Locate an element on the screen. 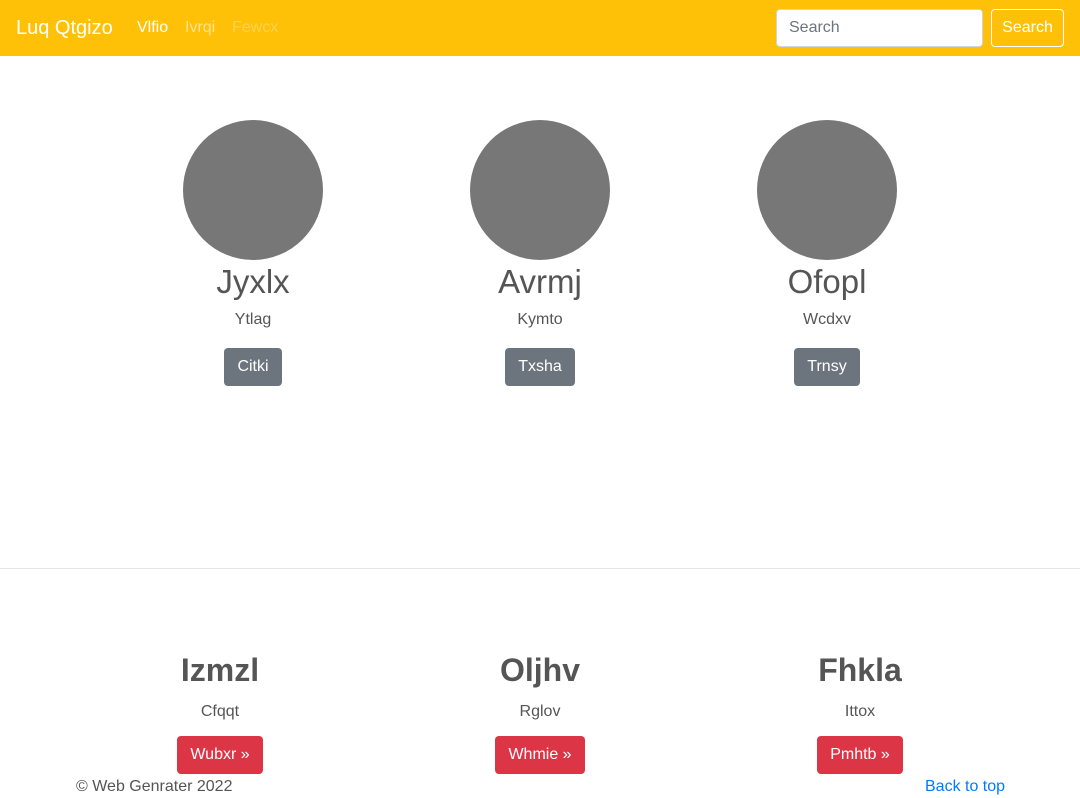 Image resolution: width=1080 pixels, height=798 pixels. feature-column-2: Oljhv Rglov Whmie » is located at coordinates (540, 712).